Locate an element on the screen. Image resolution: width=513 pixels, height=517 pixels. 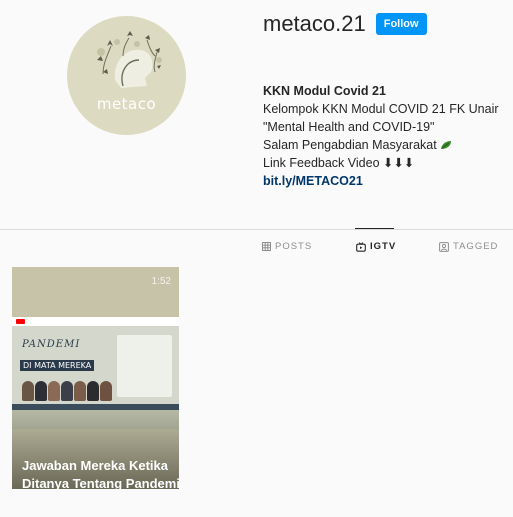
bio-name: KKN Modul Covid 21 is located at coordinates (324, 91).